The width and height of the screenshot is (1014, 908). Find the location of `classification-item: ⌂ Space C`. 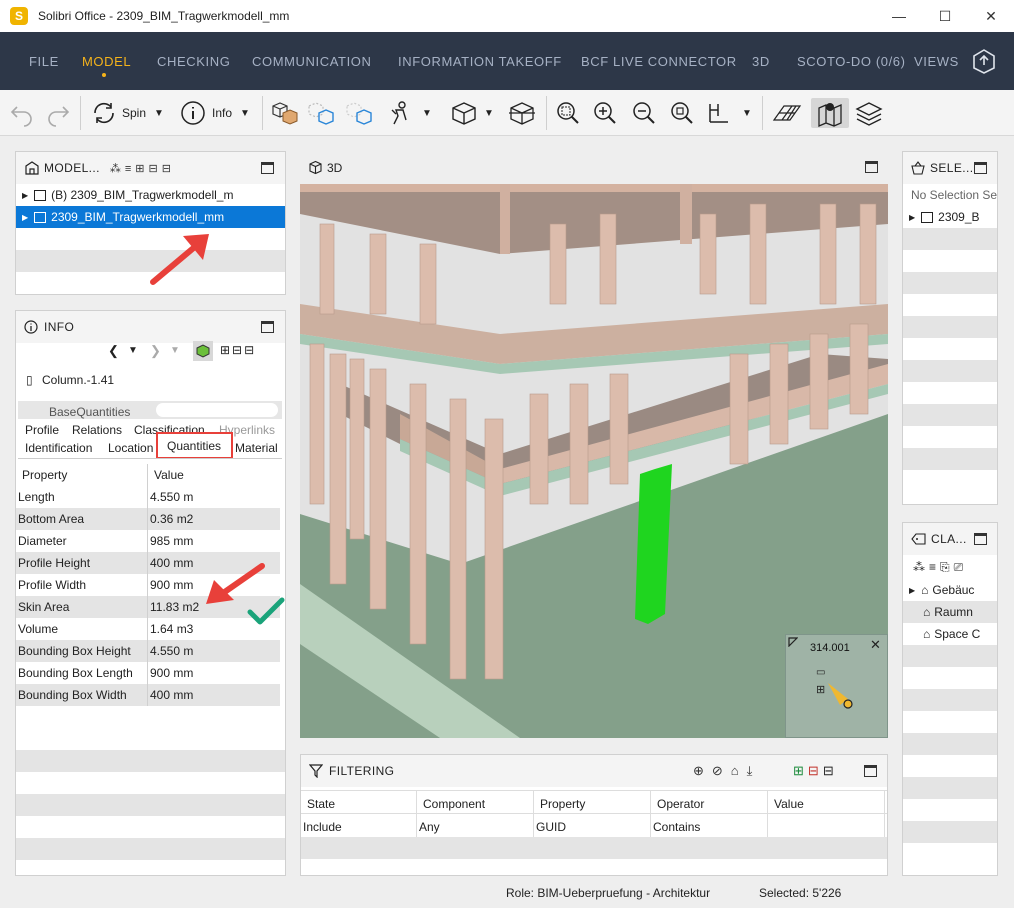

classification-item: ⌂ Space C is located at coordinates (950, 634).